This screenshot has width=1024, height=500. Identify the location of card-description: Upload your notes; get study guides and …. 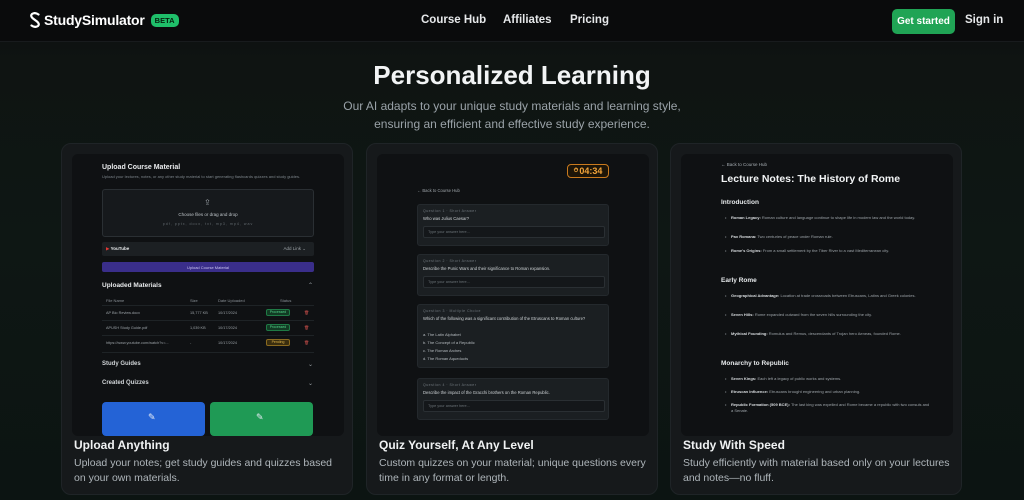
(203, 470).